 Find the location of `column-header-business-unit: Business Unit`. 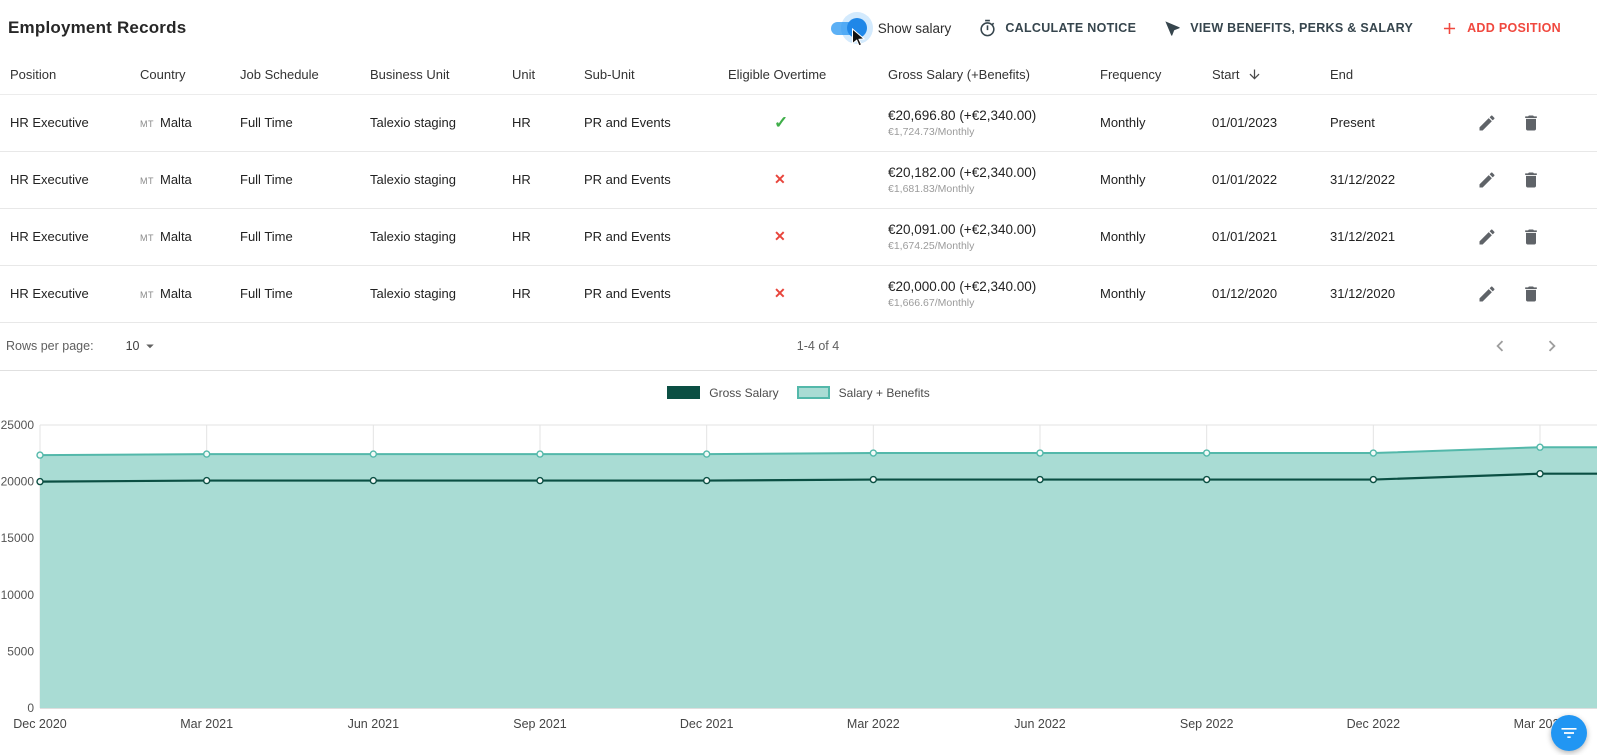

column-header-business-unit: Business Unit is located at coordinates (433, 75).